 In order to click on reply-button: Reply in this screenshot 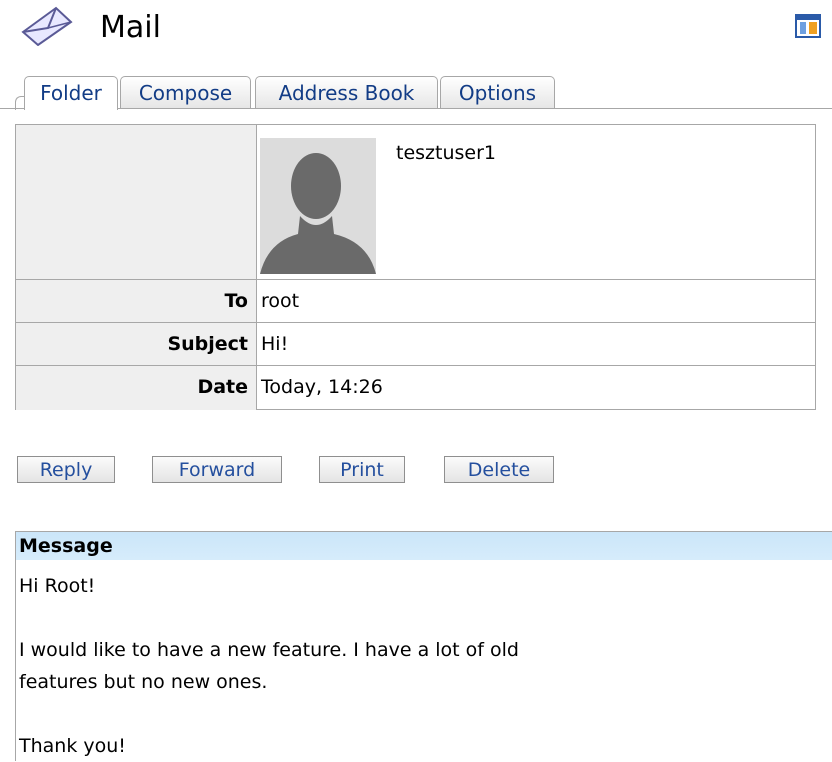, I will do `click(66, 469)`.